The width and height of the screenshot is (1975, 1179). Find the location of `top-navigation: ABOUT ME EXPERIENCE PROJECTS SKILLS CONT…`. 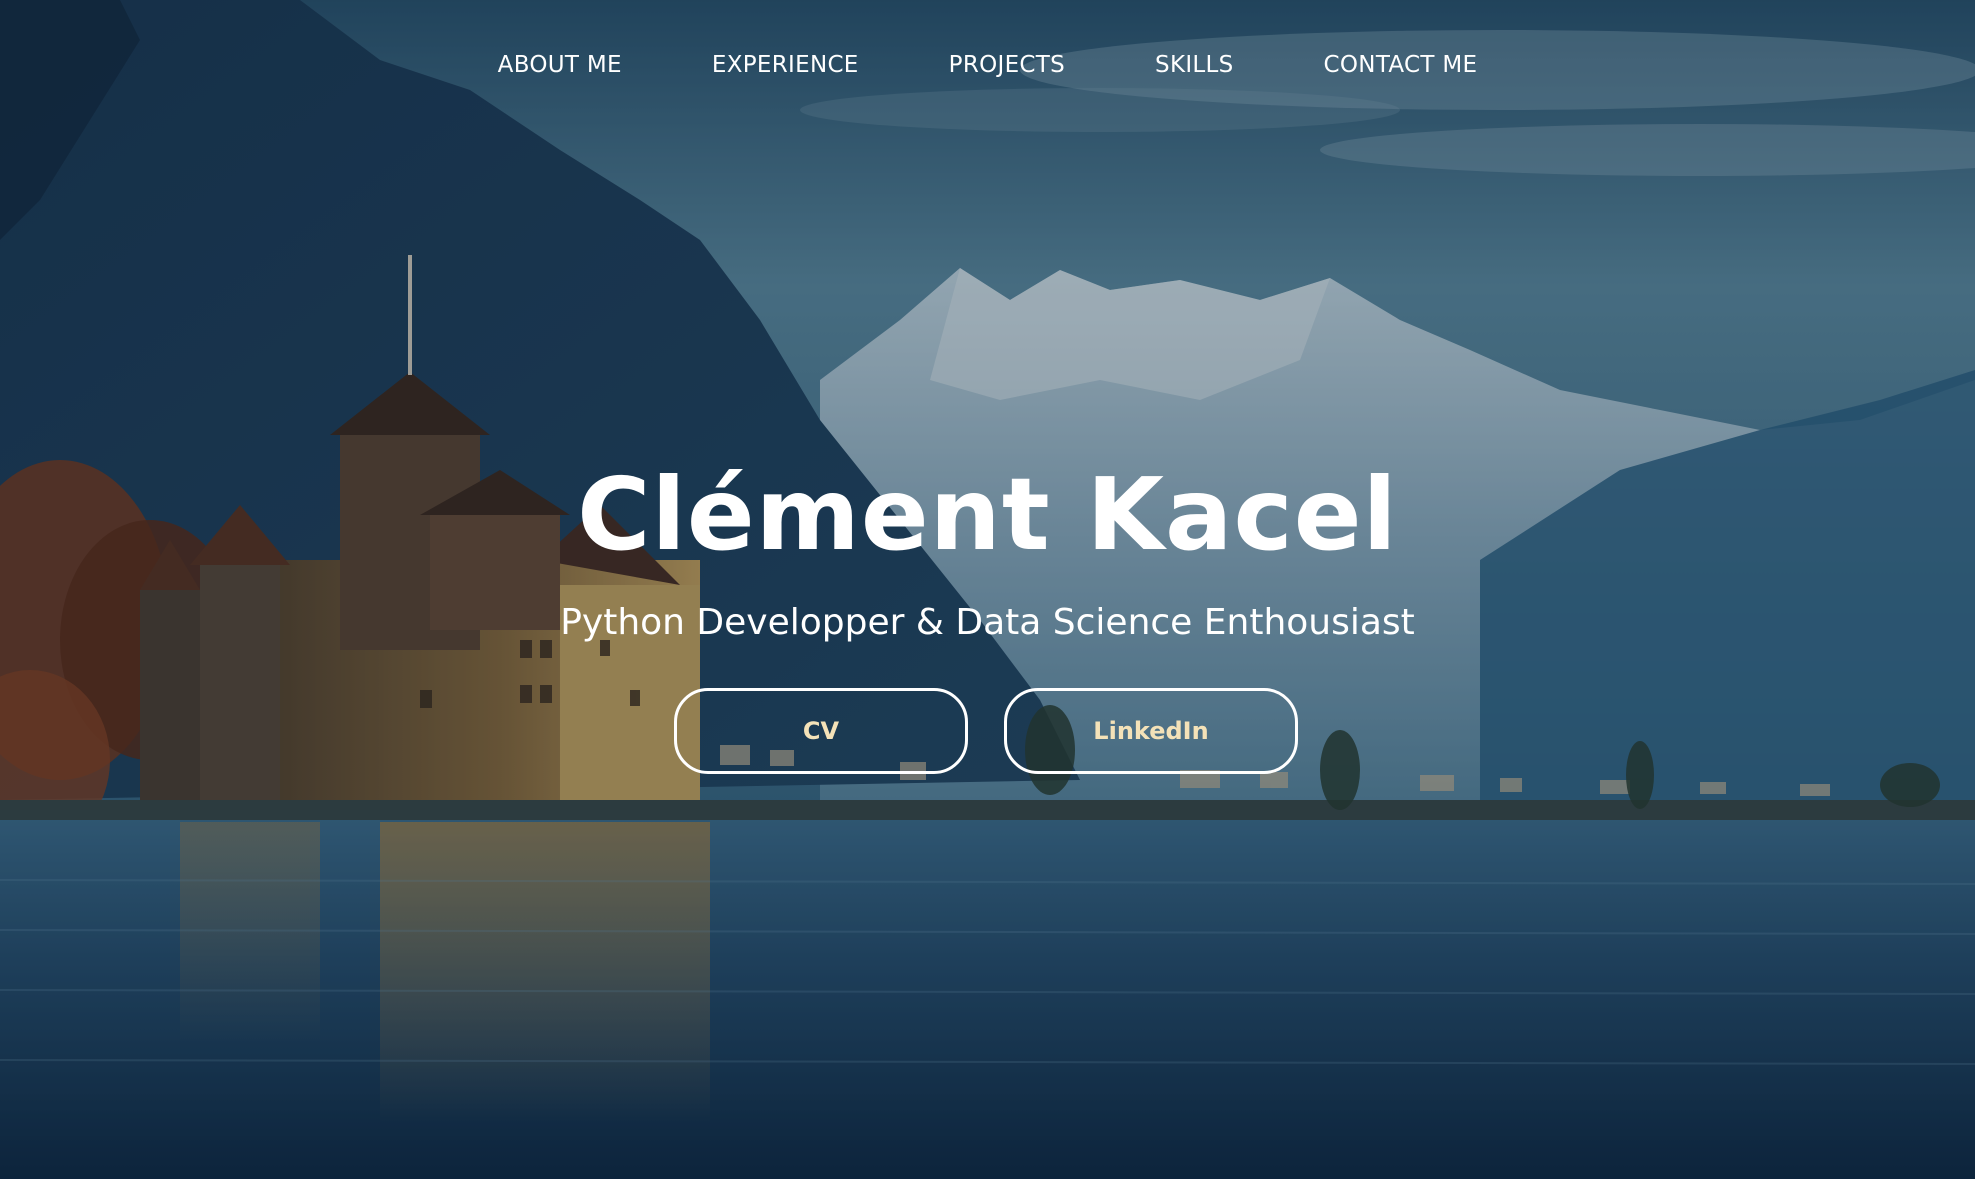

top-navigation: ABOUT ME EXPERIENCE PROJECTS SKILLS CONT… is located at coordinates (987, 65).